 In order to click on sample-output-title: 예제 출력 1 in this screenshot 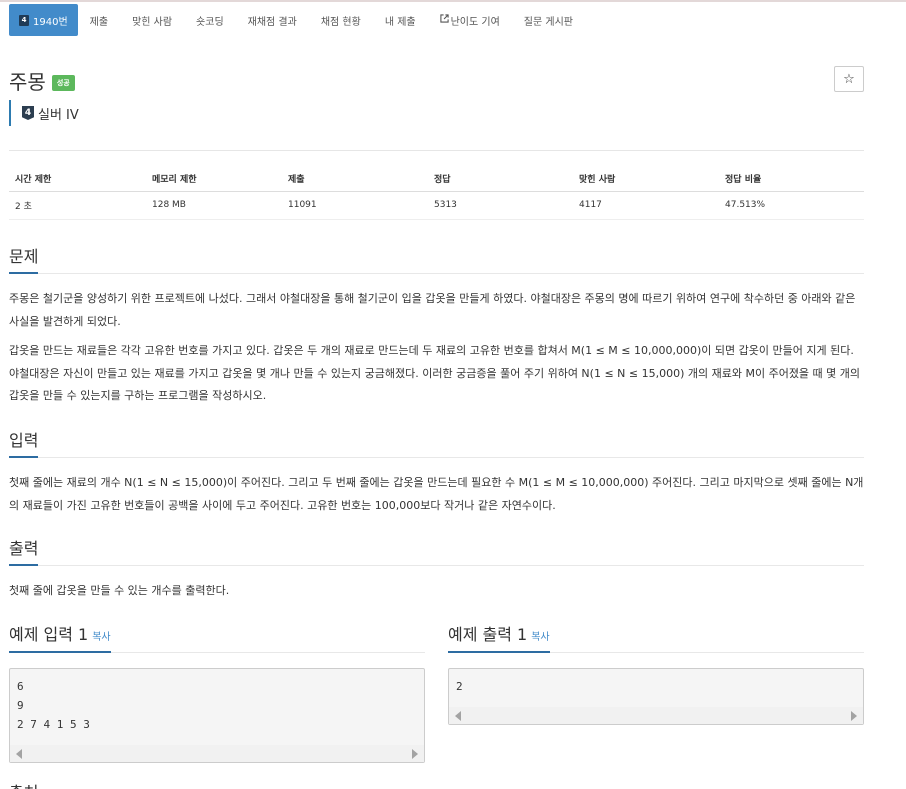, I will do `click(488, 634)`.